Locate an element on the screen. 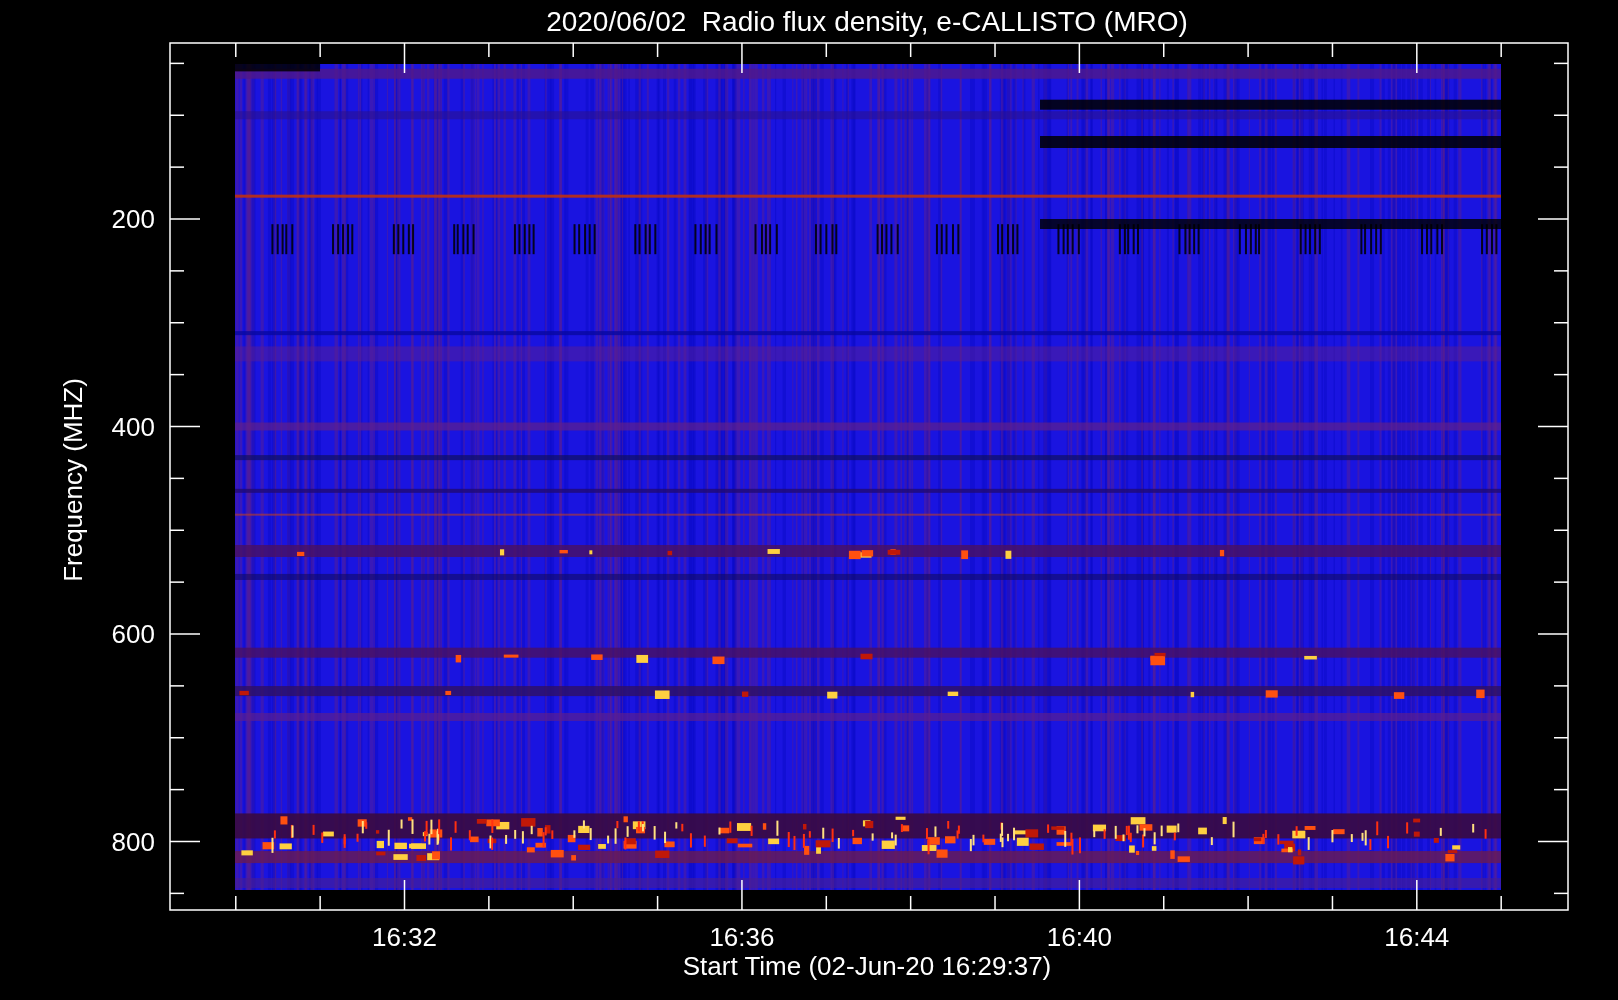  x-tick-label: 16:36 is located at coordinates (742, 937).